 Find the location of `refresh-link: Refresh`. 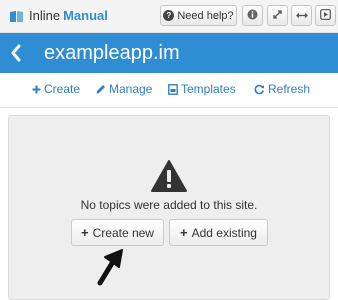

refresh-link: Refresh is located at coordinates (282, 89).